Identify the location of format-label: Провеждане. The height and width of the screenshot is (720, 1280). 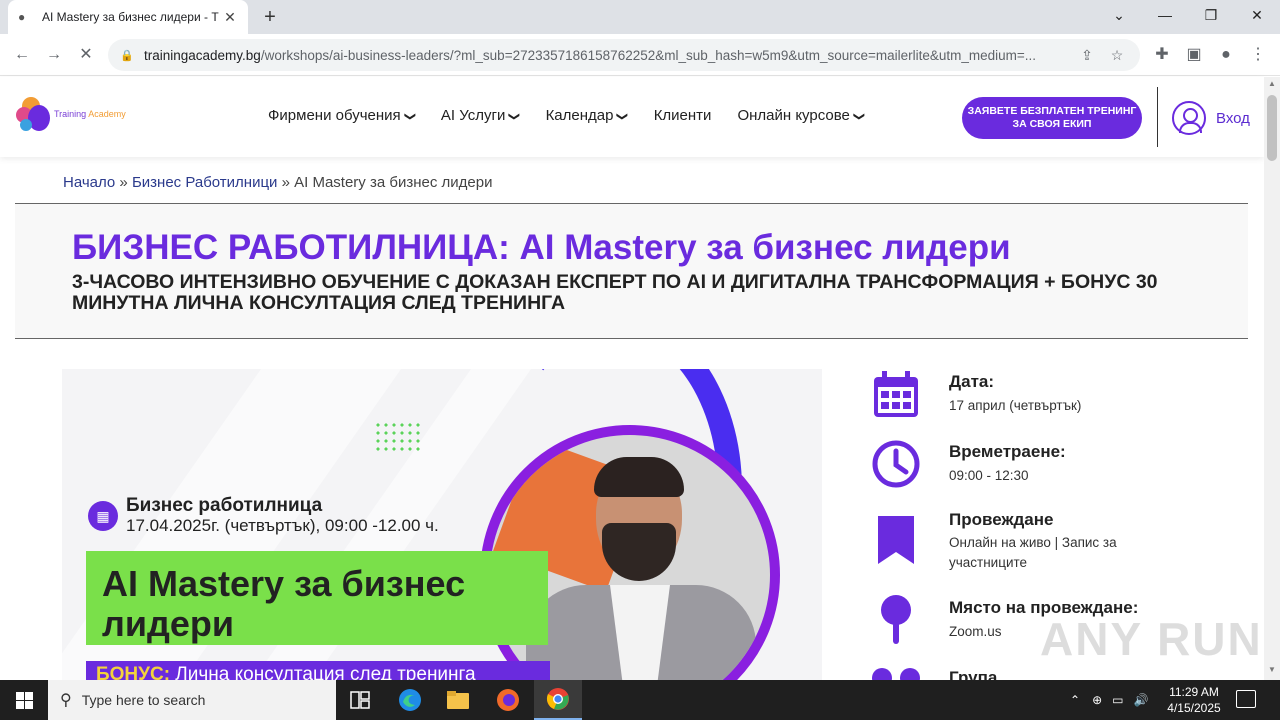
(1001, 519).